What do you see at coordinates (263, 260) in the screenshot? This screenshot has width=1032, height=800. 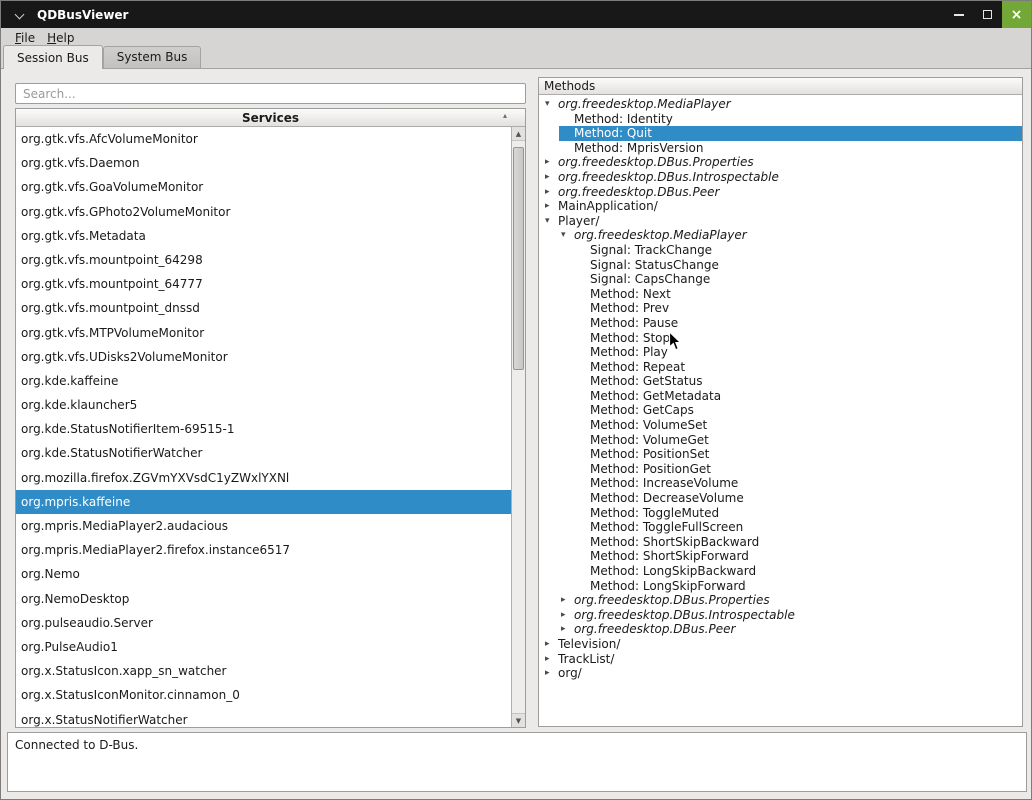 I see `service-item: org.gtk.vfs.mountpoint_64298` at bounding box center [263, 260].